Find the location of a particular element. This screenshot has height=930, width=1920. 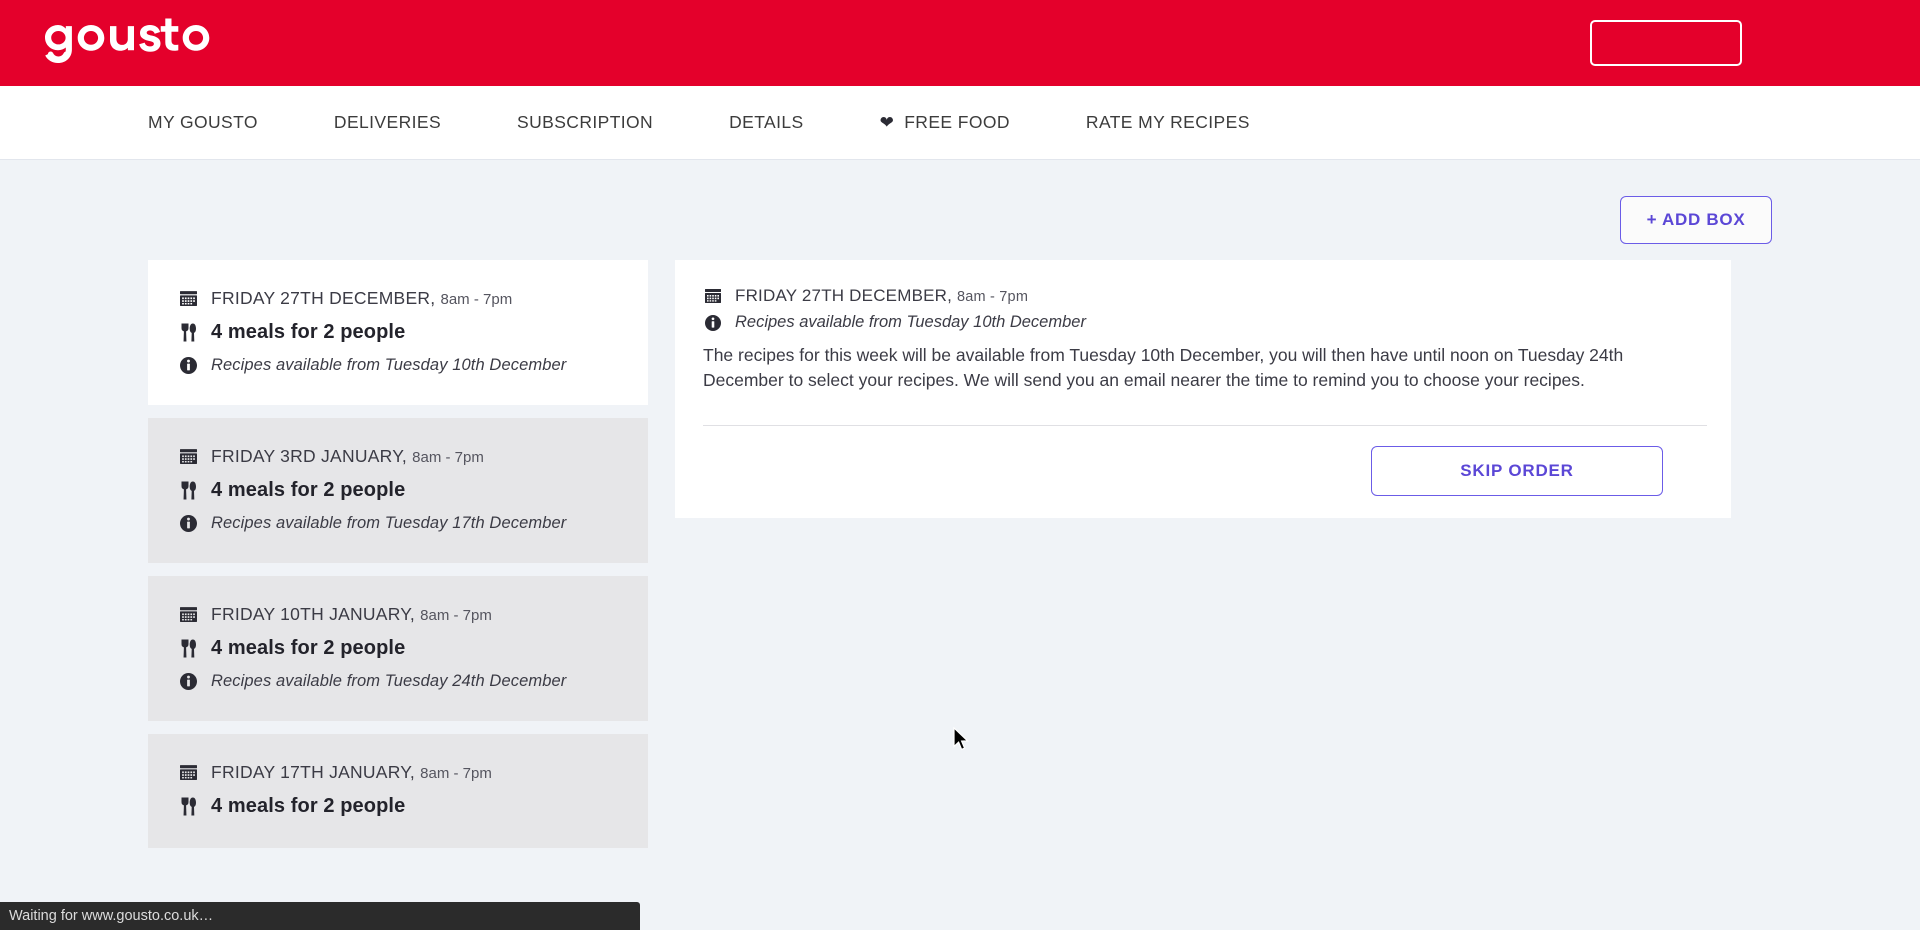

delivery-date: FRIDAY 27TH DECEMBER, 8am - 7pm is located at coordinates (362, 298).